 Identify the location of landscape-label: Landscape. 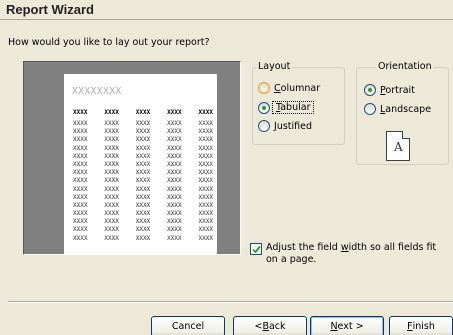
(406, 109).